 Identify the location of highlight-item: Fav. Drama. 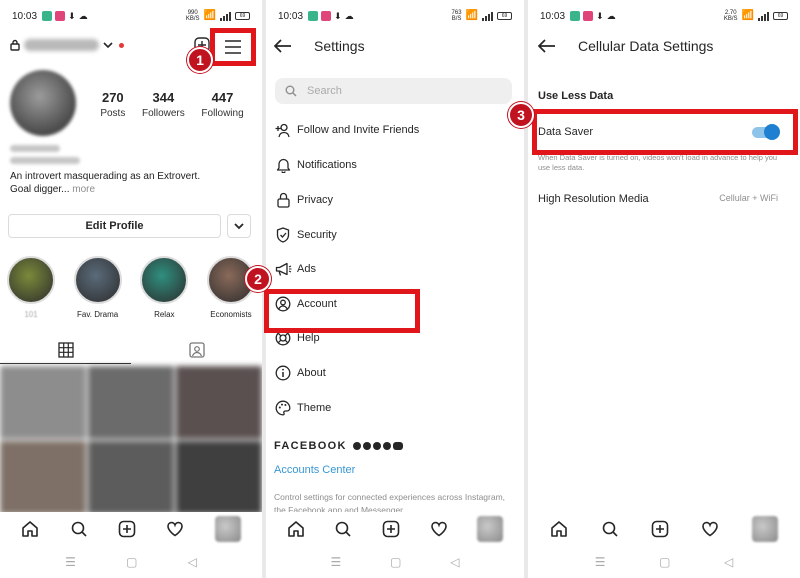
(98, 287).